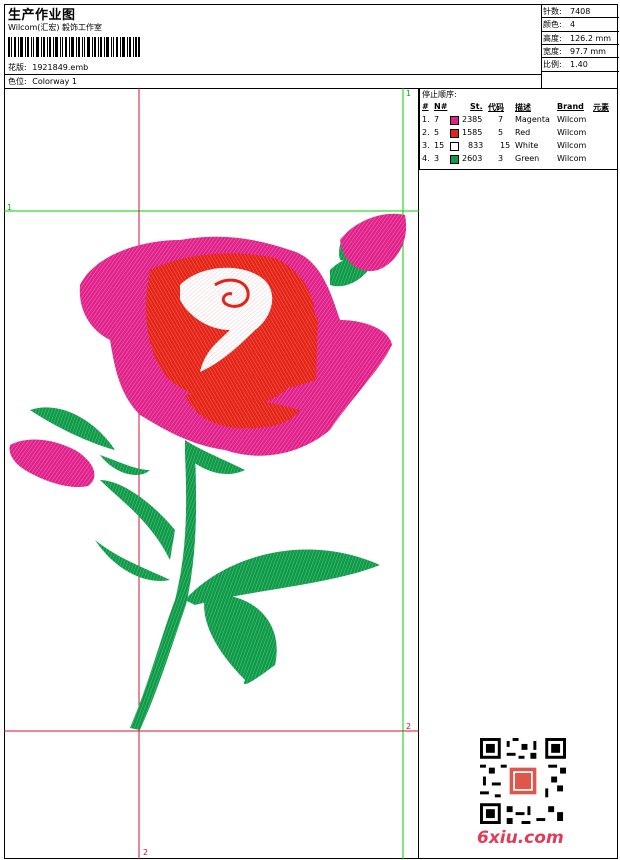 The height and width of the screenshot is (860, 620). I want to click on guide-label-v2: 2, so click(146, 852).